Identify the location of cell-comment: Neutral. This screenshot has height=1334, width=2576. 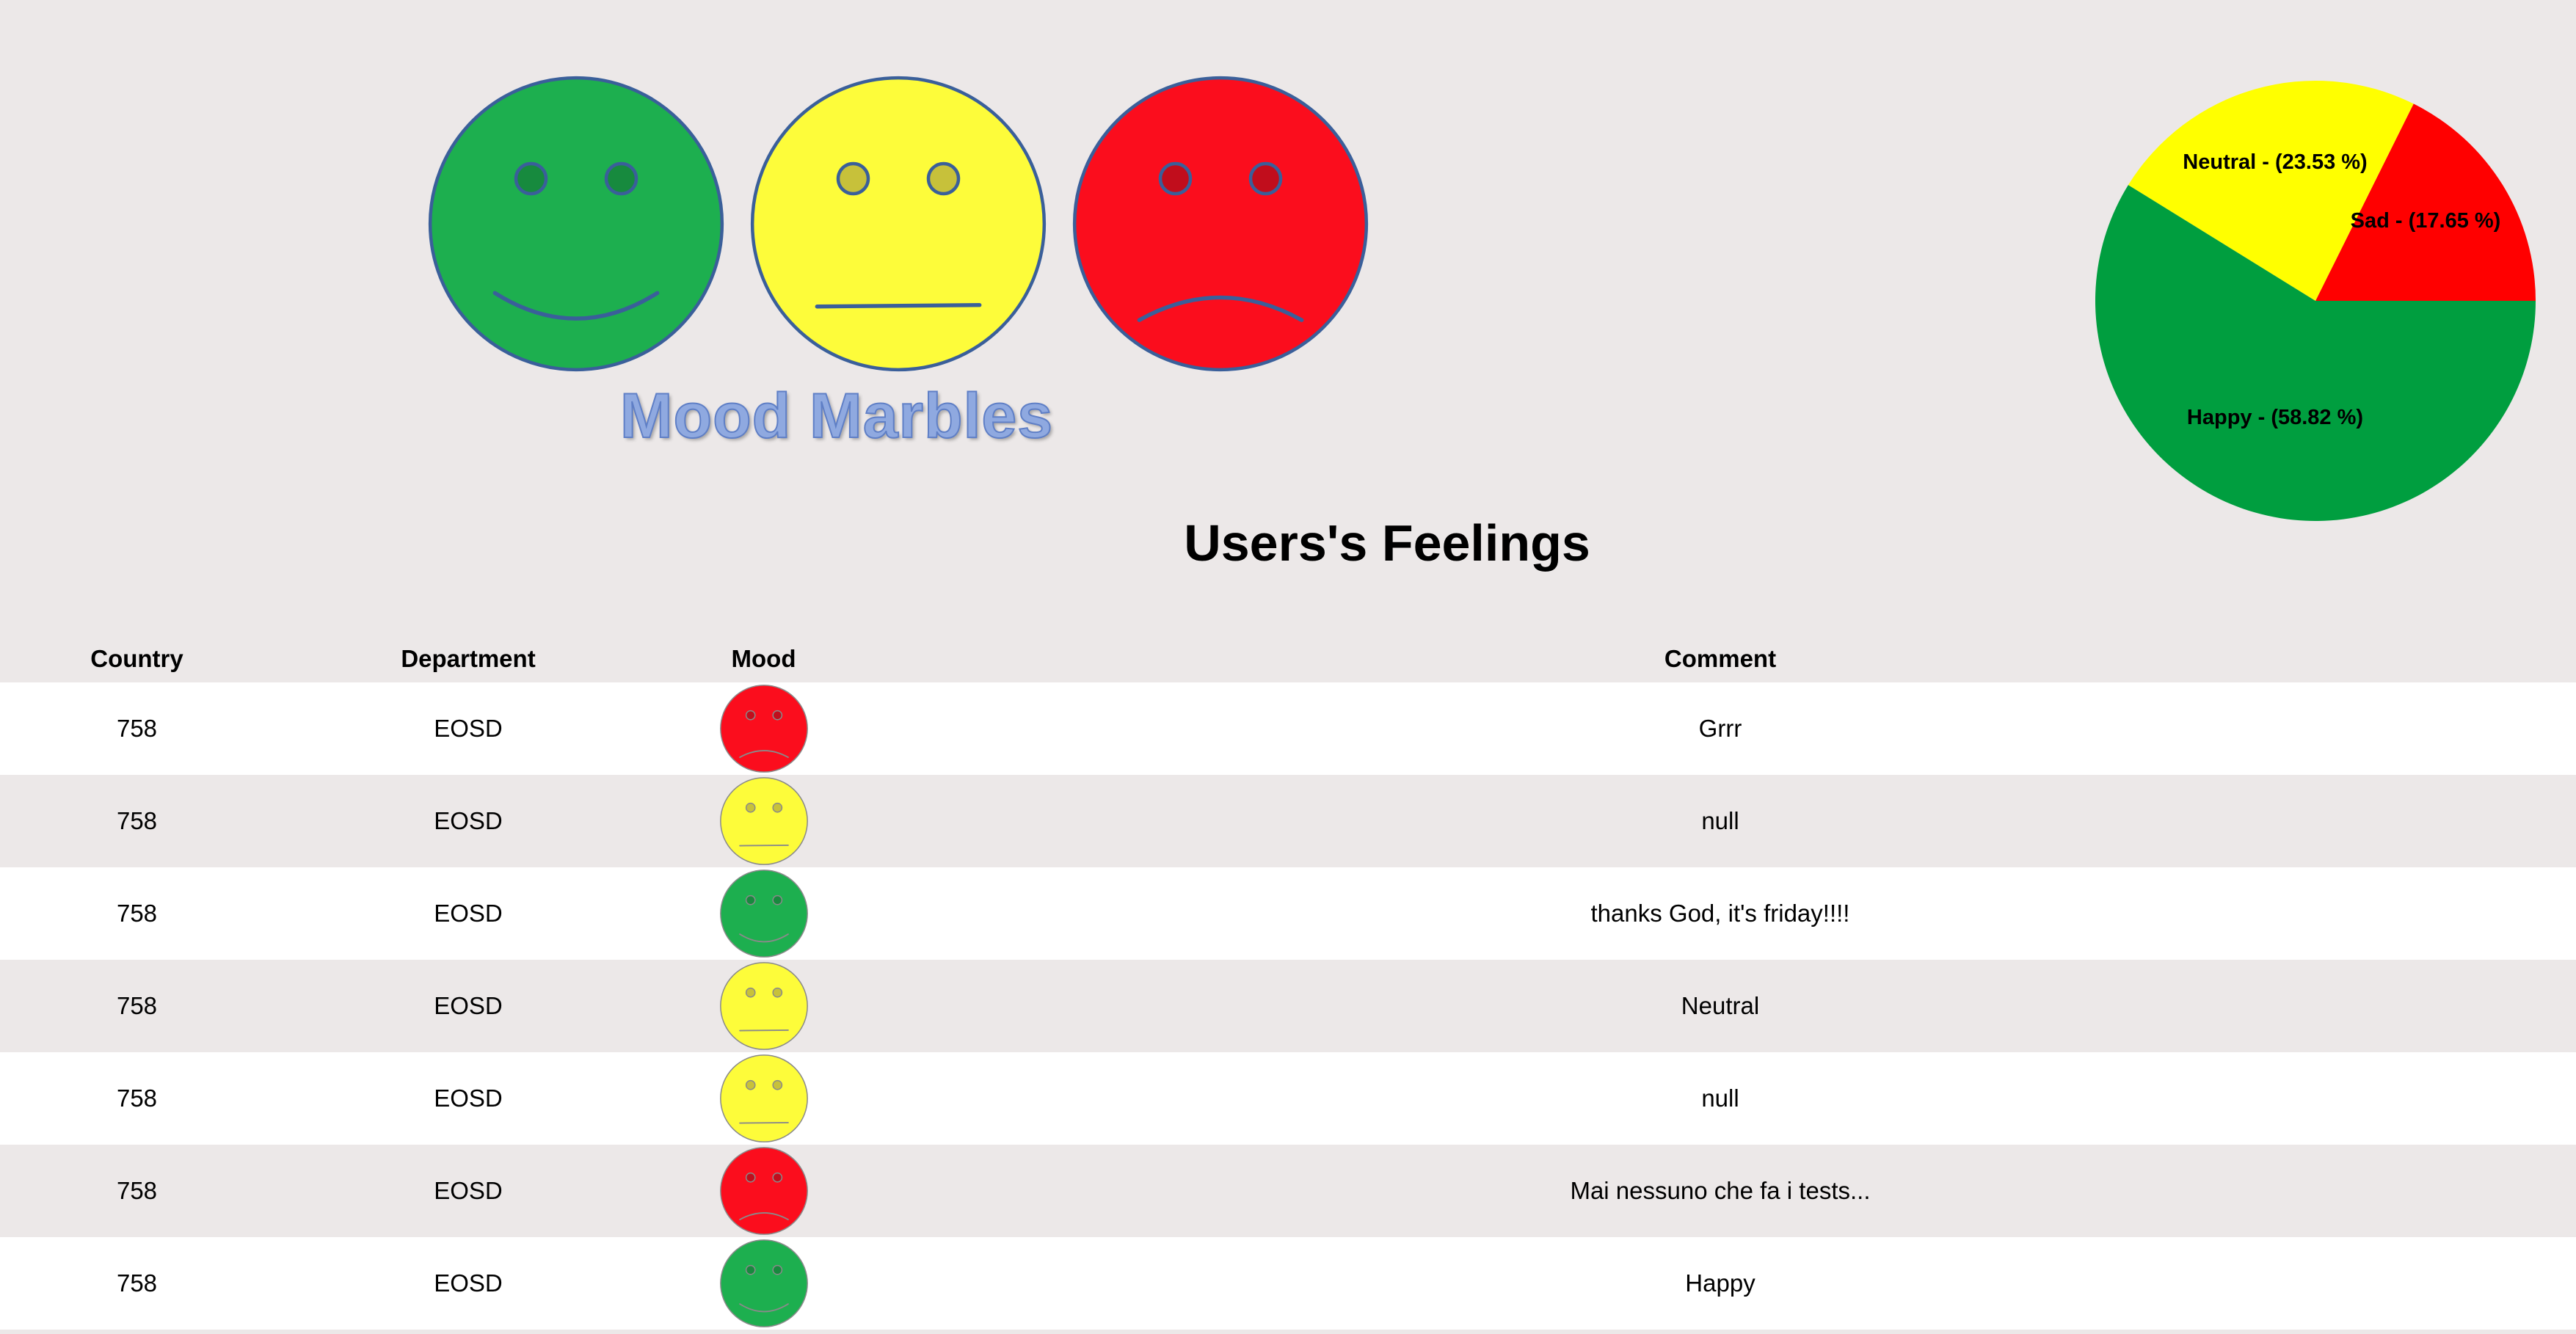
(1720, 1005).